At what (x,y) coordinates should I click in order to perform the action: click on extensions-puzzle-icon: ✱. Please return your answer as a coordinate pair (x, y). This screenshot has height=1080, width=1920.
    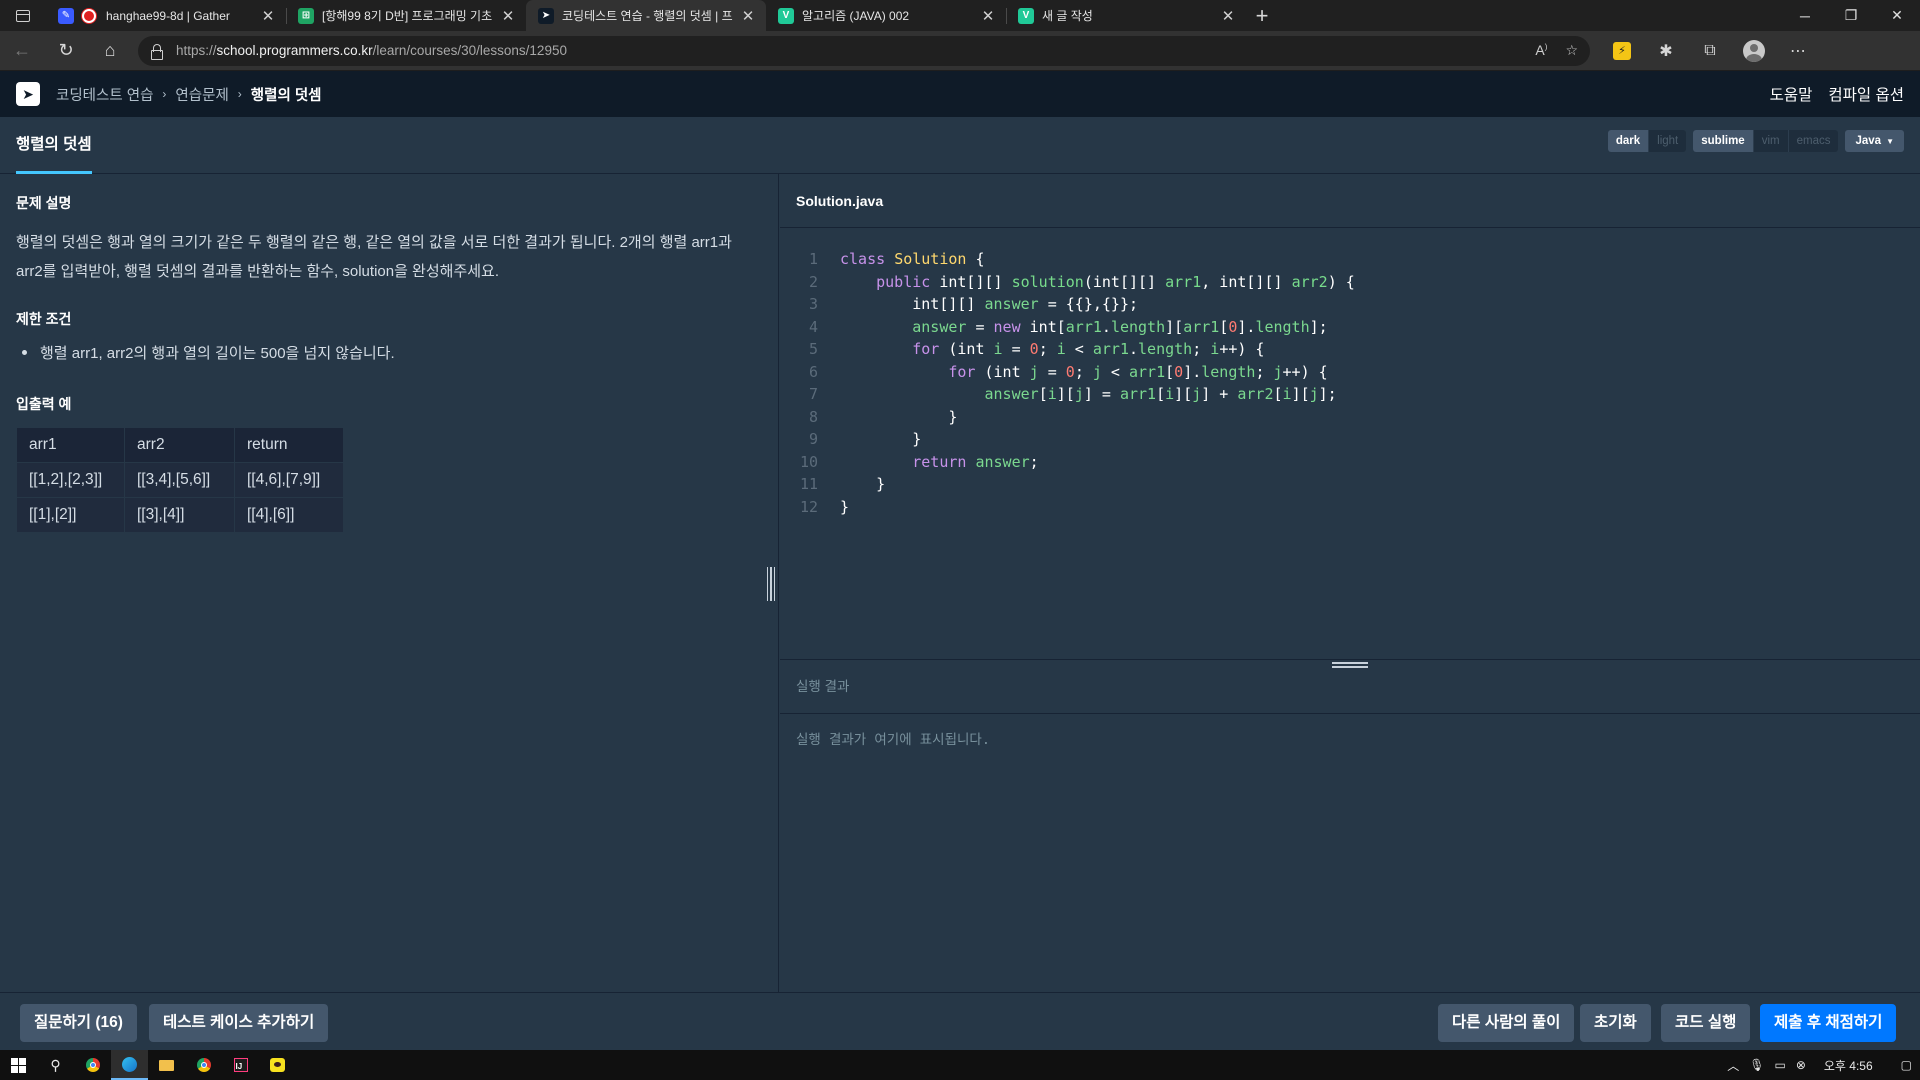
    Looking at the image, I should click on (1666, 51).